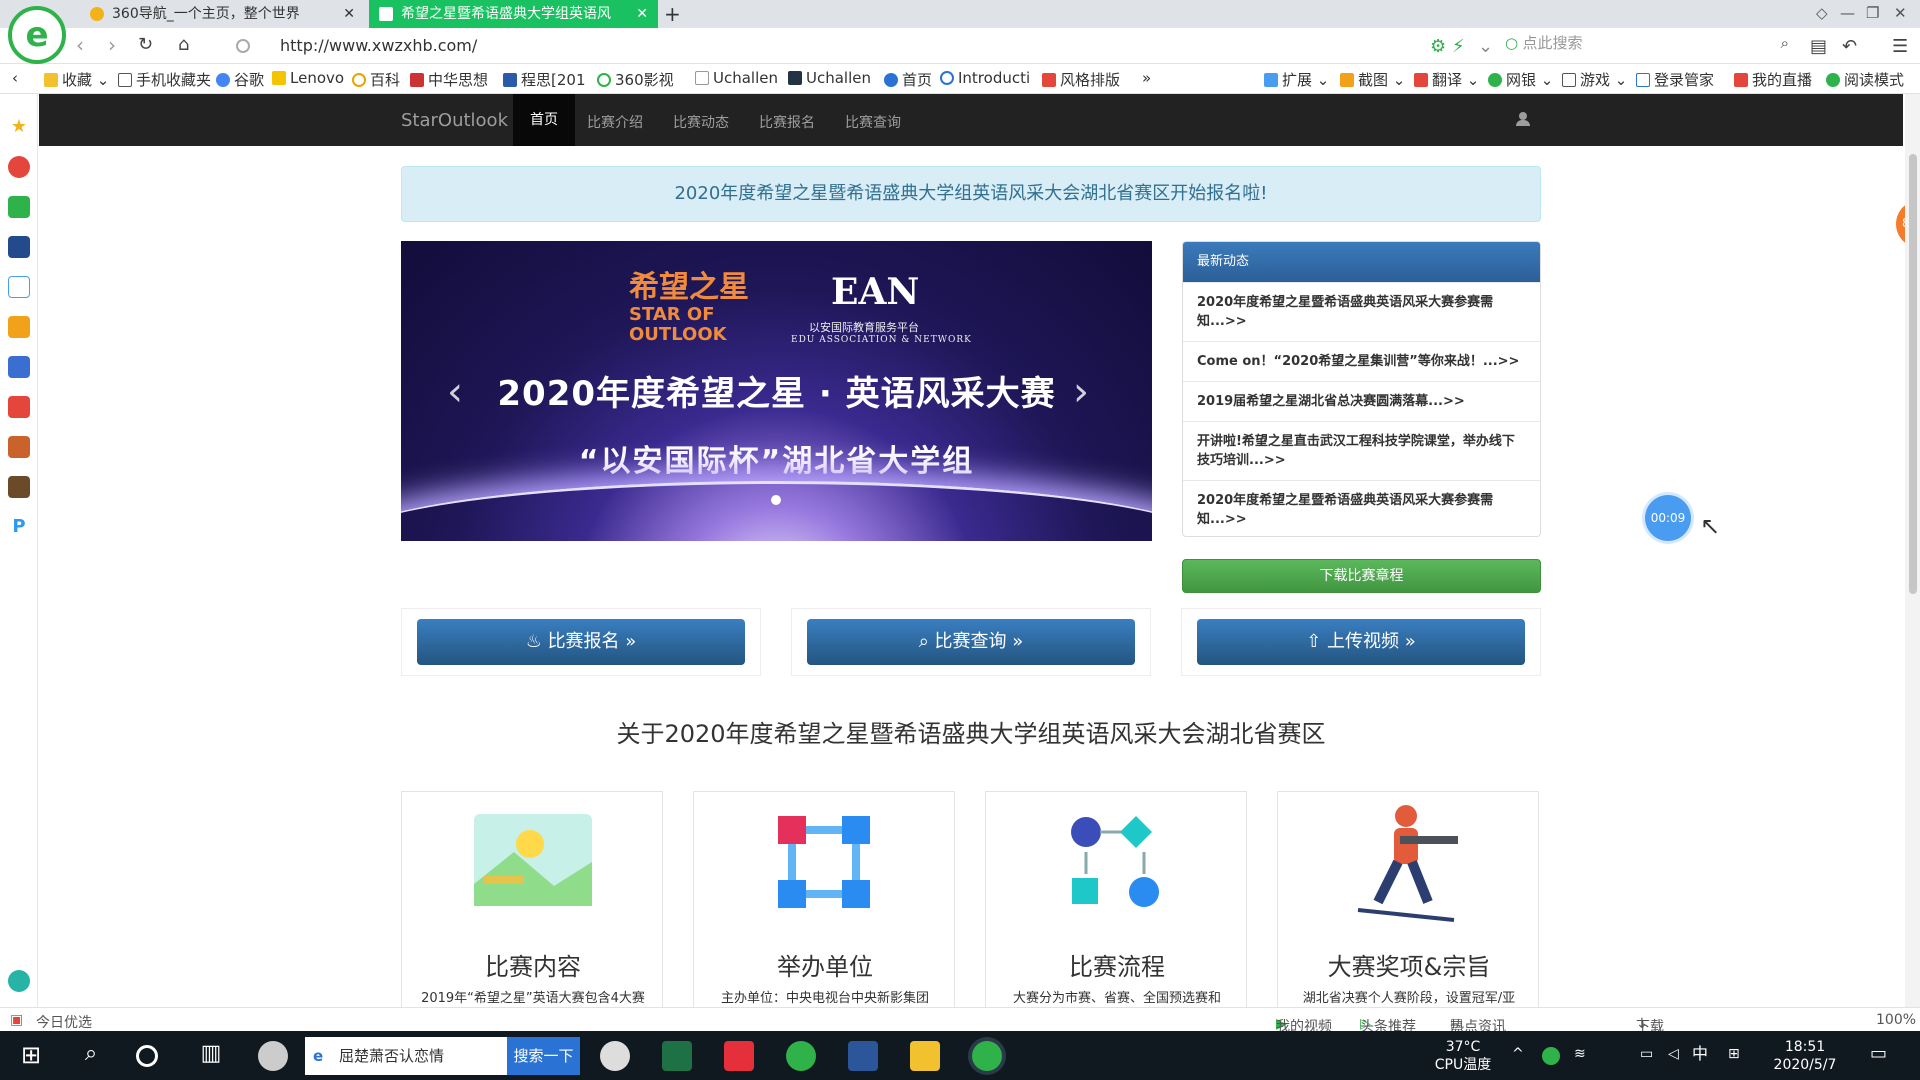 The height and width of the screenshot is (1080, 1920). What do you see at coordinates (615, 1056) in the screenshot?
I see `clock-app-icon` at bounding box center [615, 1056].